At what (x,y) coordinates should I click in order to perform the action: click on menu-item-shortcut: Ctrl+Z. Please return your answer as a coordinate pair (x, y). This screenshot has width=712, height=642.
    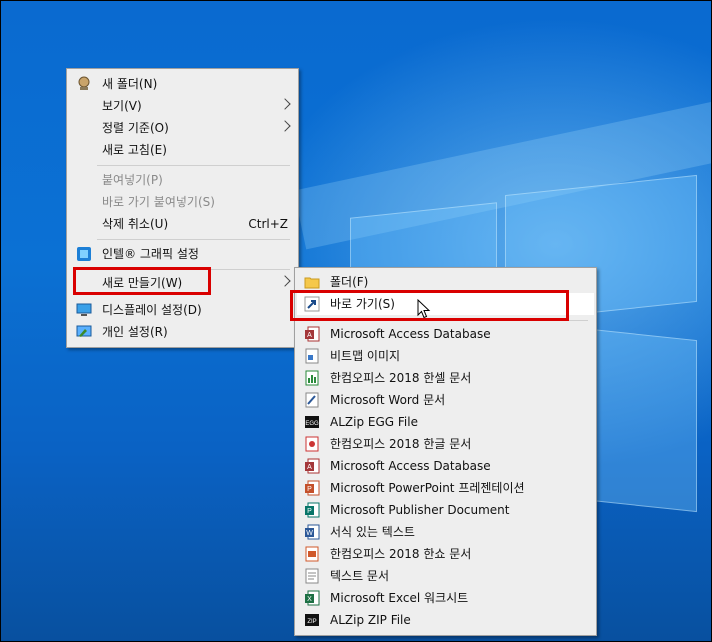
    Looking at the image, I should click on (268, 224).